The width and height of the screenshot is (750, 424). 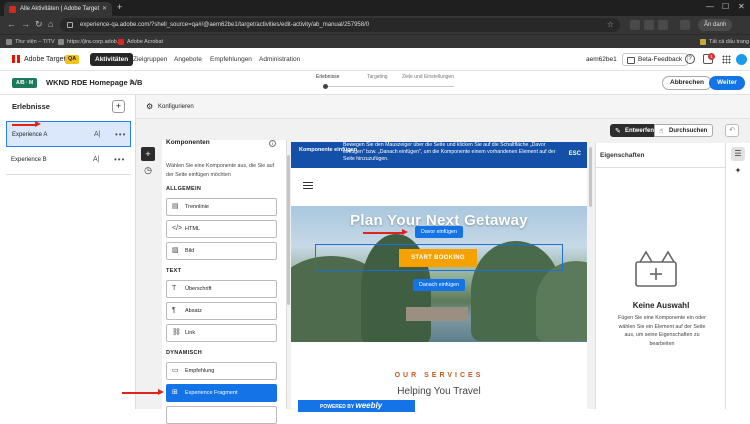 What do you see at coordinates (132, 83) in the screenshot?
I see `edit-title-pencil-icon: ✎` at bounding box center [132, 83].